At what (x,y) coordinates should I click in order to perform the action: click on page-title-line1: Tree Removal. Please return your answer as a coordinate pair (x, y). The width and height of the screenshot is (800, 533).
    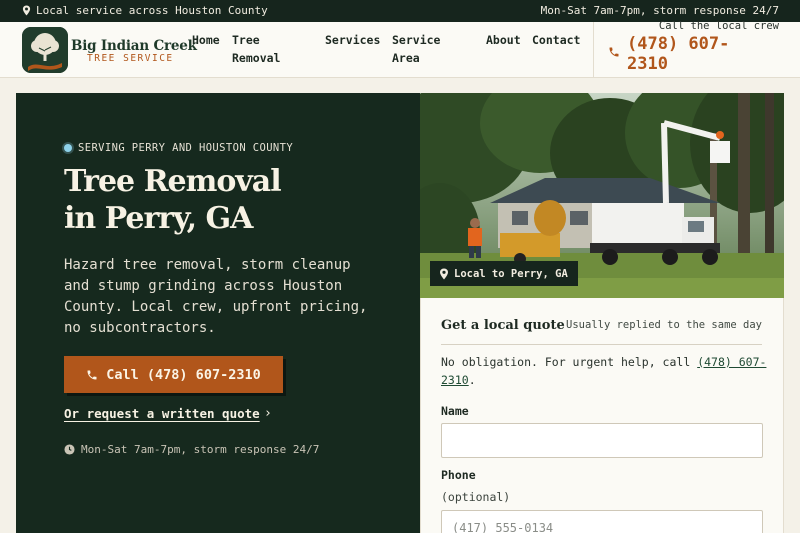
    Looking at the image, I should click on (173, 181).